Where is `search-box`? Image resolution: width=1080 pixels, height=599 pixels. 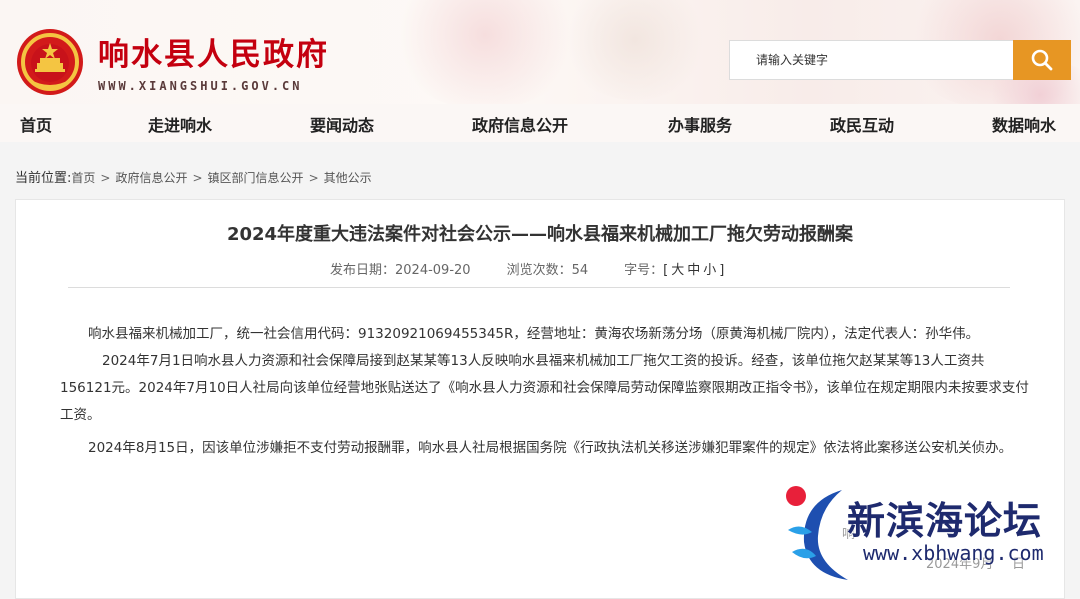
search-box is located at coordinates (872, 60).